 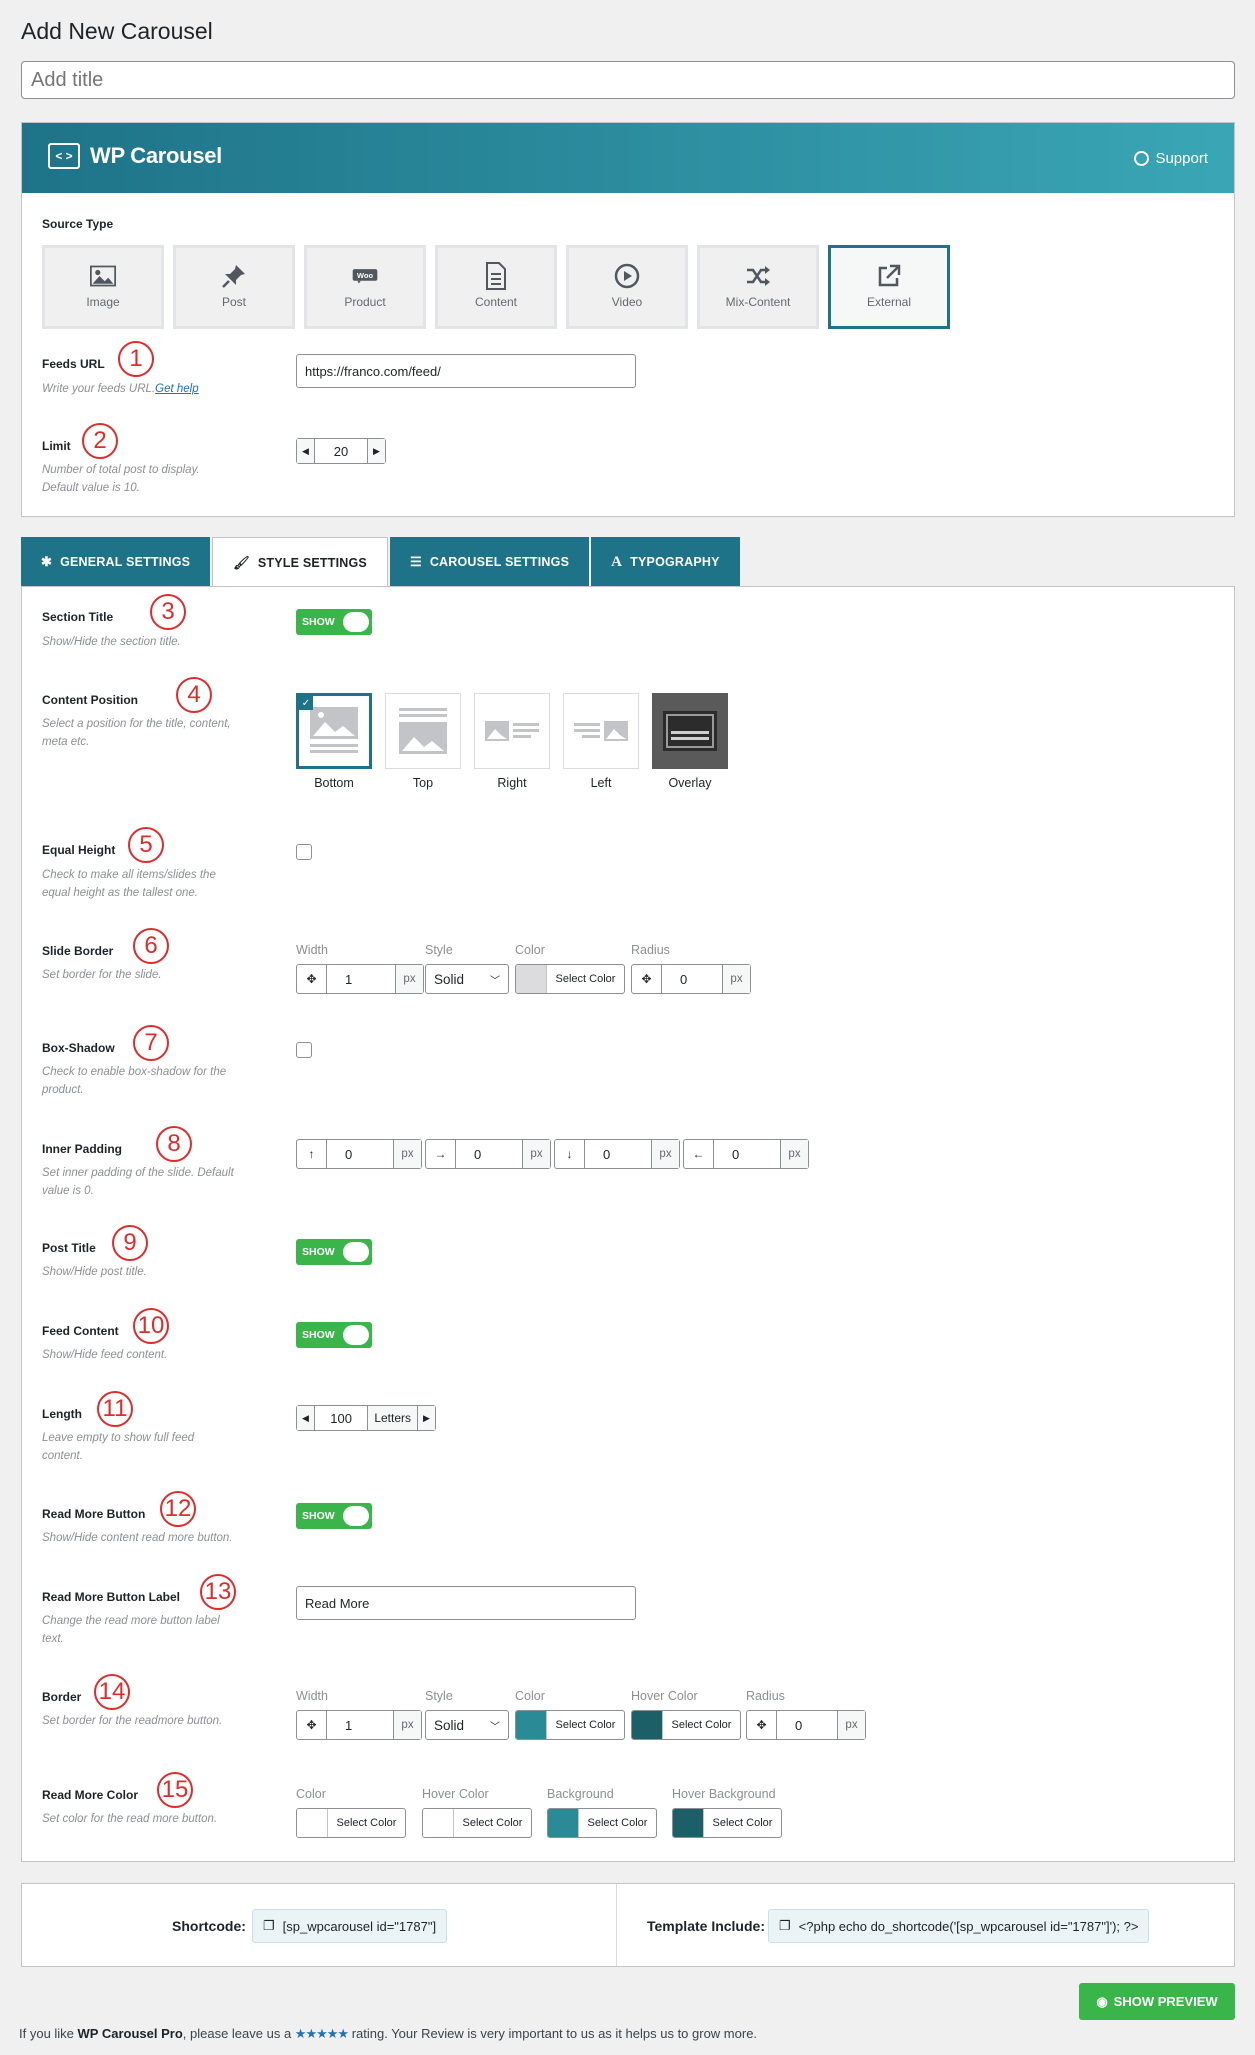 I want to click on border-color-button: Select Color, so click(x=570, y=1725).